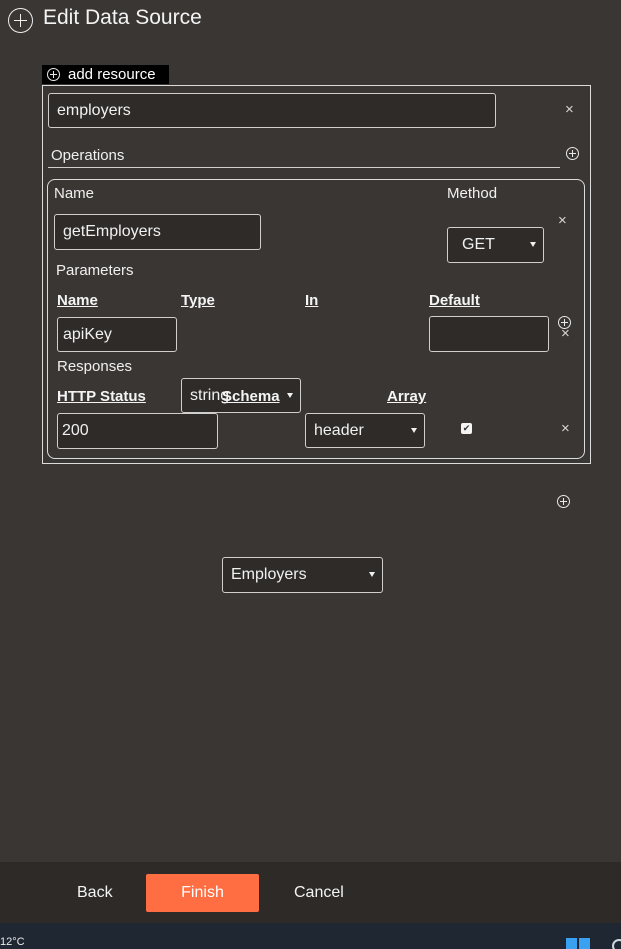  Describe the element at coordinates (563, 501) in the screenshot. I see `add-response-plus-icon` at that location.